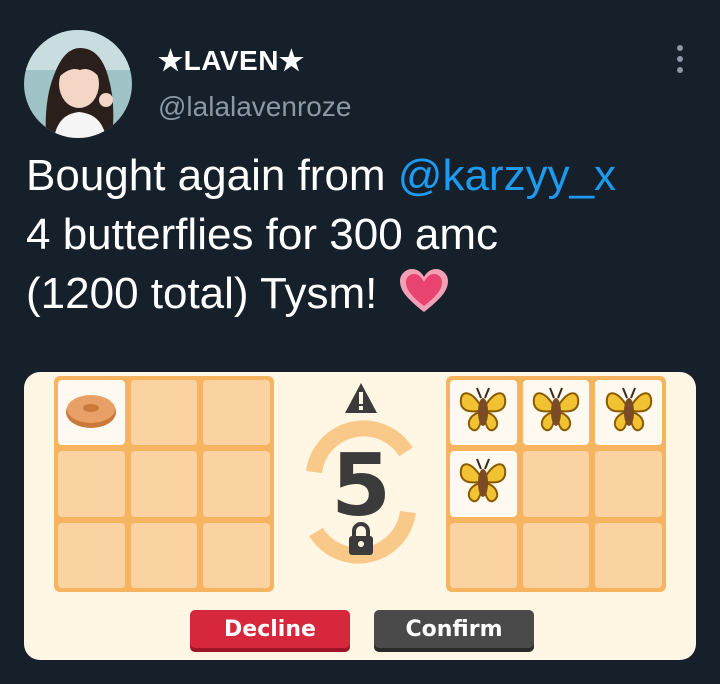 Image resolution: width=720 pixels, height=684 pixels. I want to click on tweet-line-1: Bought again from @karzyy_x, so click(371, 175).